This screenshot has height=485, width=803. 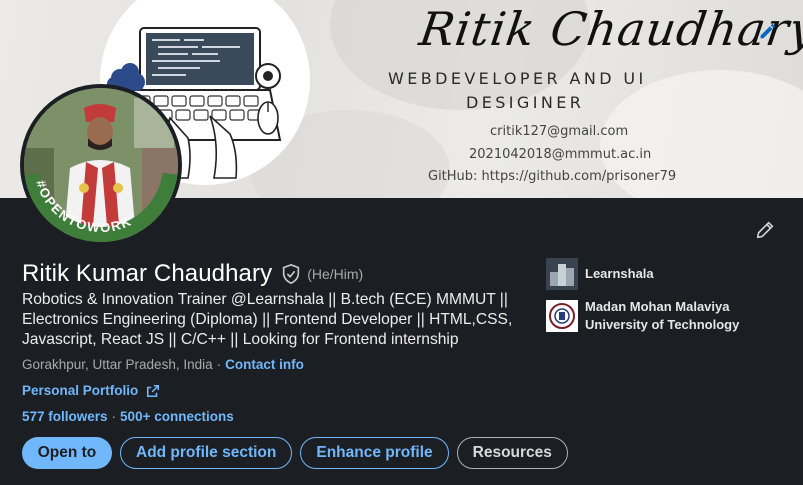 I want to click on open-to-work-badge: #OPENTOWORK, so click(x=101, y=203).